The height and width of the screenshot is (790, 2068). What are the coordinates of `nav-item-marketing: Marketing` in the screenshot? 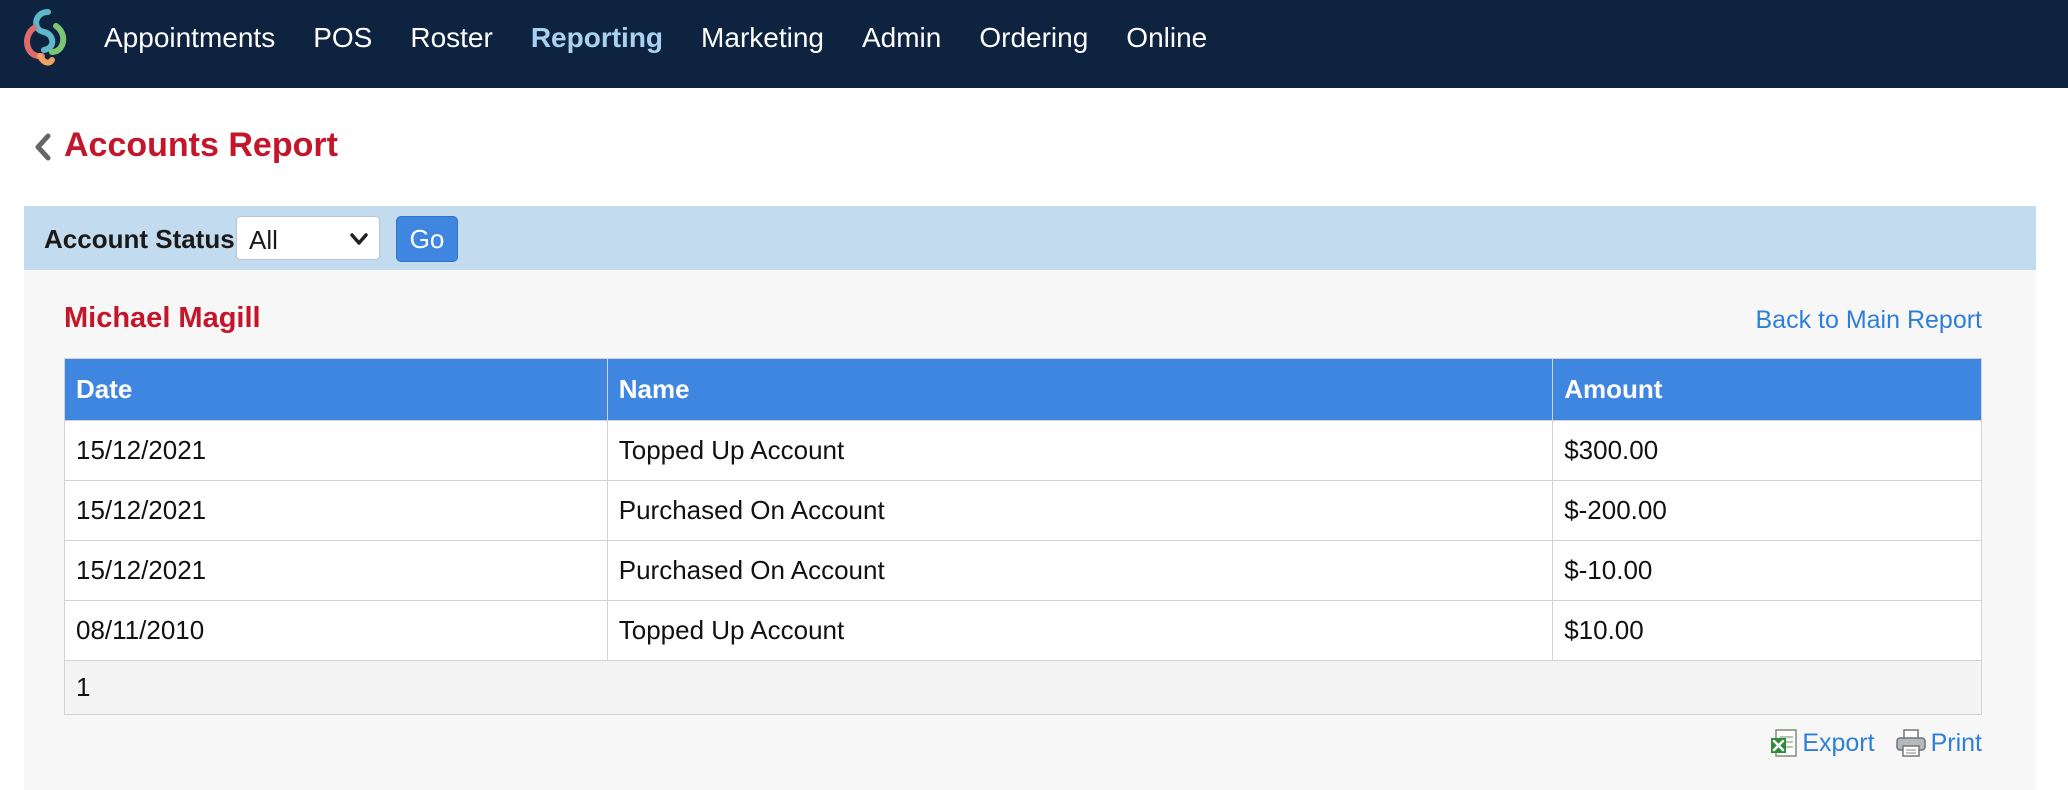 It's located at (762, 38).